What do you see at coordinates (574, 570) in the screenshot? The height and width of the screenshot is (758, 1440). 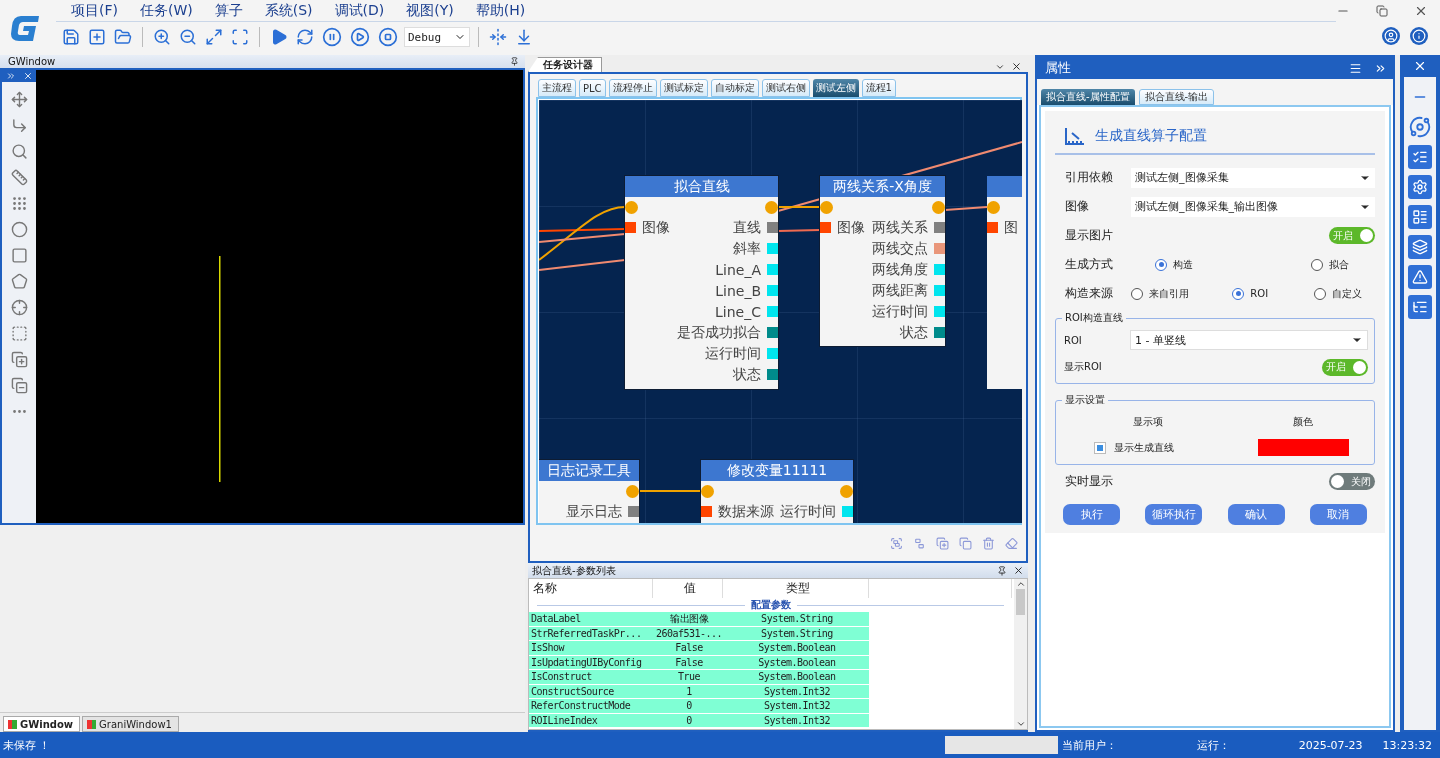 I see `panel-title: 拟合直线-参数列表` at bounding box center [574, 570].